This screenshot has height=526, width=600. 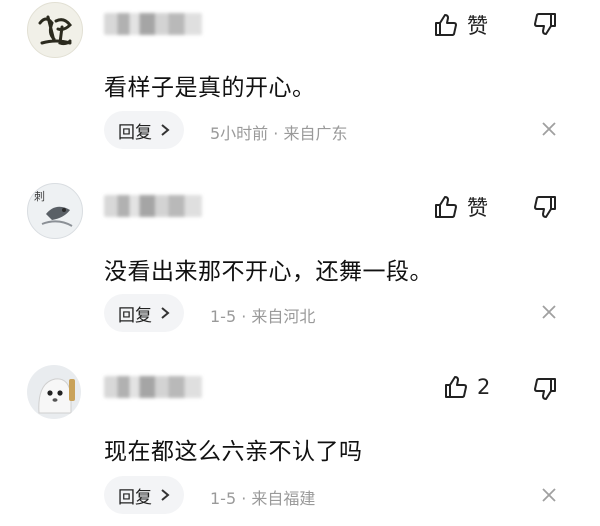 I want to click on comment-location: 来自广东, so click(x=315, y=133).